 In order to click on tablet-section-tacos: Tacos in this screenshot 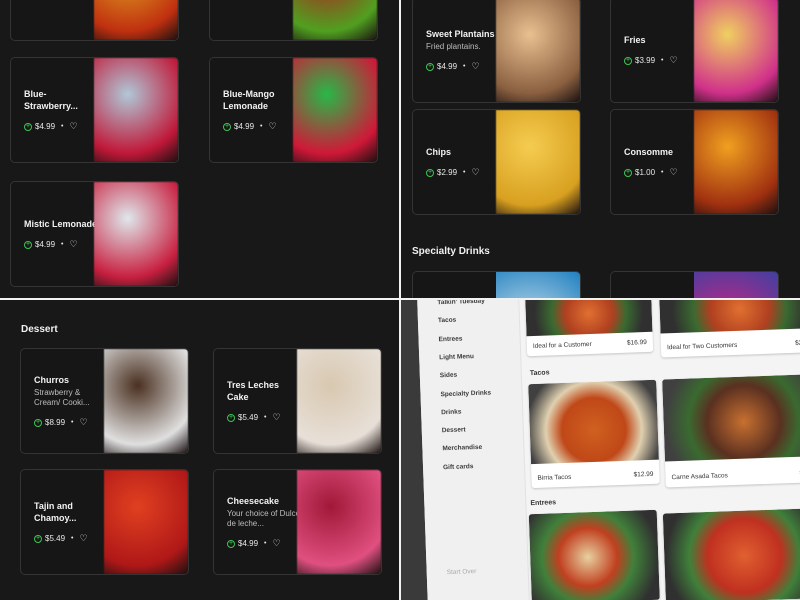, I will do `click(539, 373)`.